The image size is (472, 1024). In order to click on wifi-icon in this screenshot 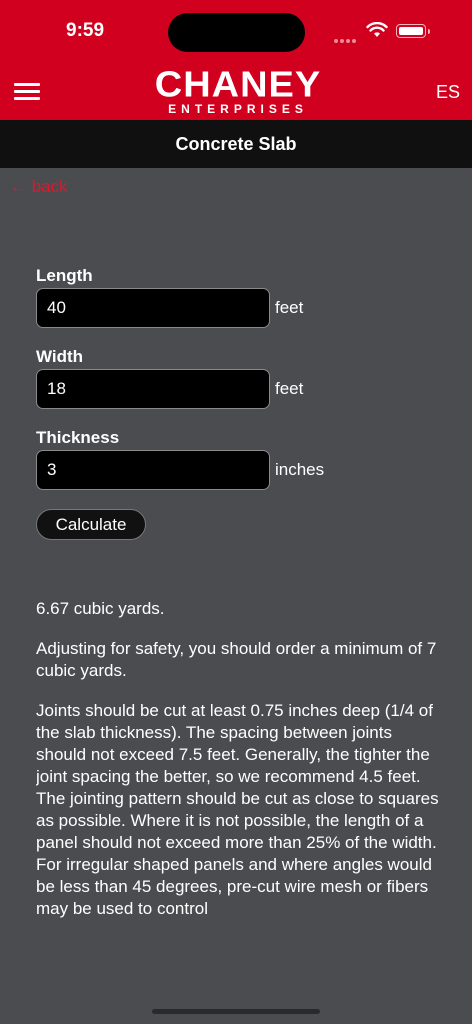, I will do `click(377, 32)`.